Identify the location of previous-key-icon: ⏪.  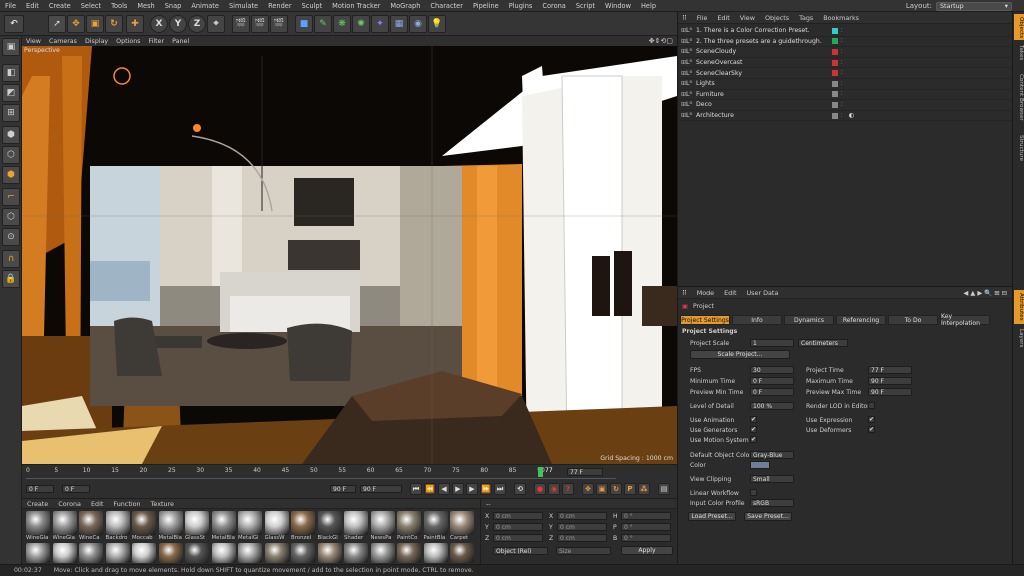
(430, 489).